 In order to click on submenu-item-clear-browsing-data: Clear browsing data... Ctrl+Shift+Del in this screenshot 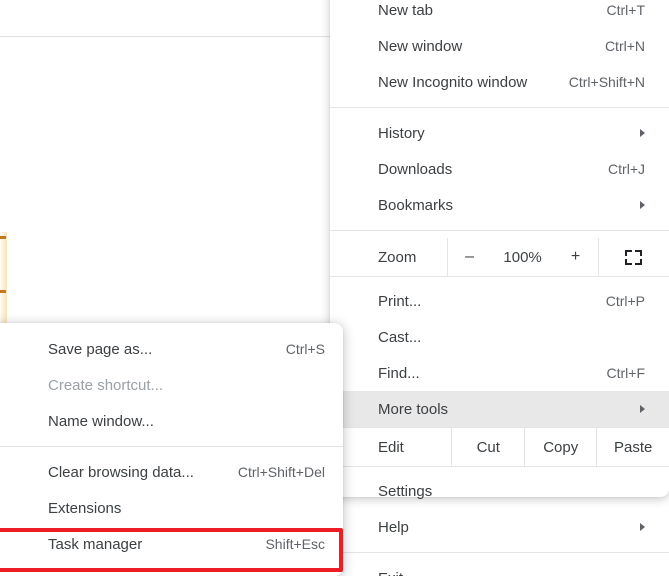, I will do `click(171, 472)`.